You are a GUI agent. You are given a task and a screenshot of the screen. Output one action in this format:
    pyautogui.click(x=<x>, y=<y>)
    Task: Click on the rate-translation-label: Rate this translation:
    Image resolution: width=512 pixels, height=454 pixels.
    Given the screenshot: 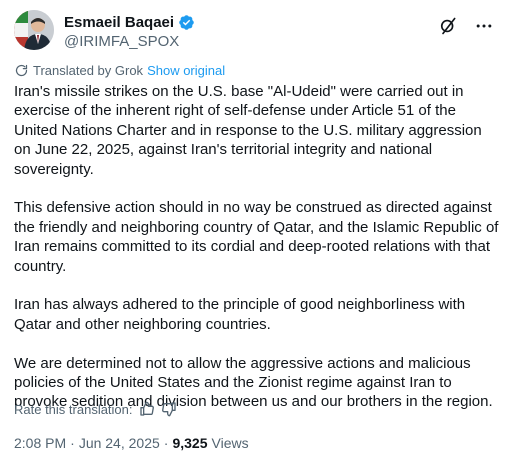 What is the action you would take?
    pyautogui.click(x=73, y=409)
    